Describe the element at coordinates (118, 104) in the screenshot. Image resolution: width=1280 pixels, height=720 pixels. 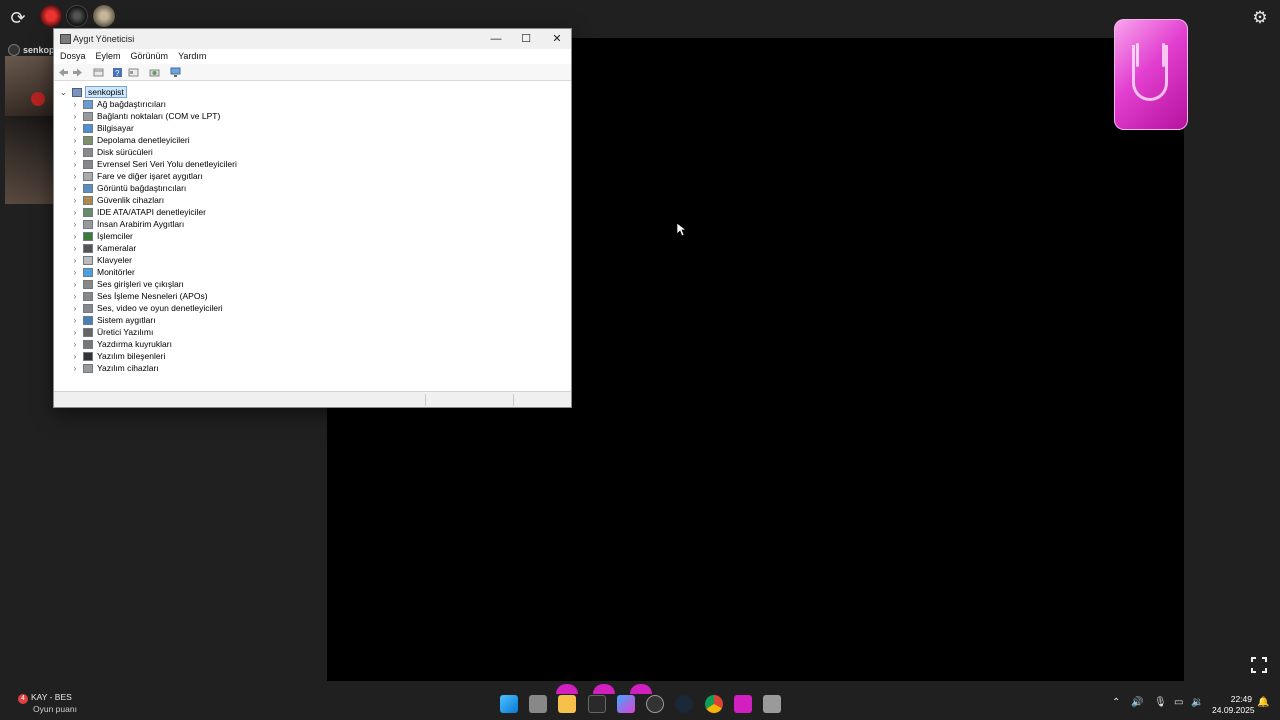
I see `device-category: › Ağ bağdaştırıcıları` at that location.